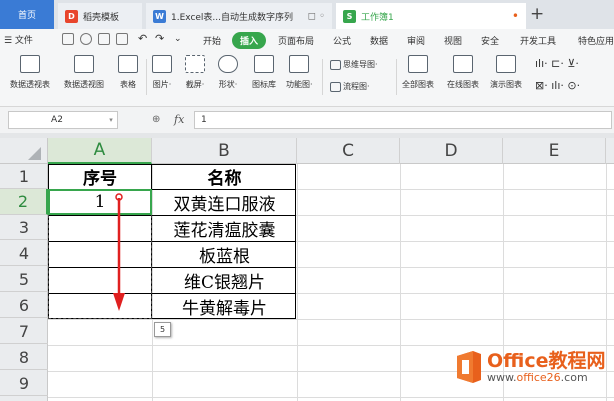  Describe the element at coordinates (538, 377) in the screenshot. I see `url-brand: office26` at that location.